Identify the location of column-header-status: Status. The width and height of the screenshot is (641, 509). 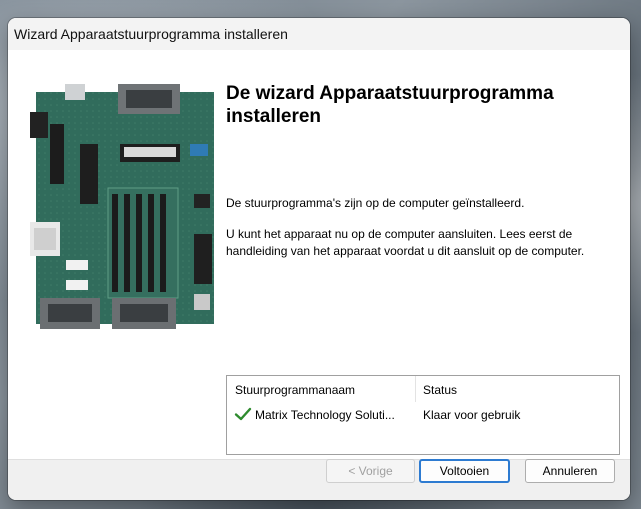
(440, 390).